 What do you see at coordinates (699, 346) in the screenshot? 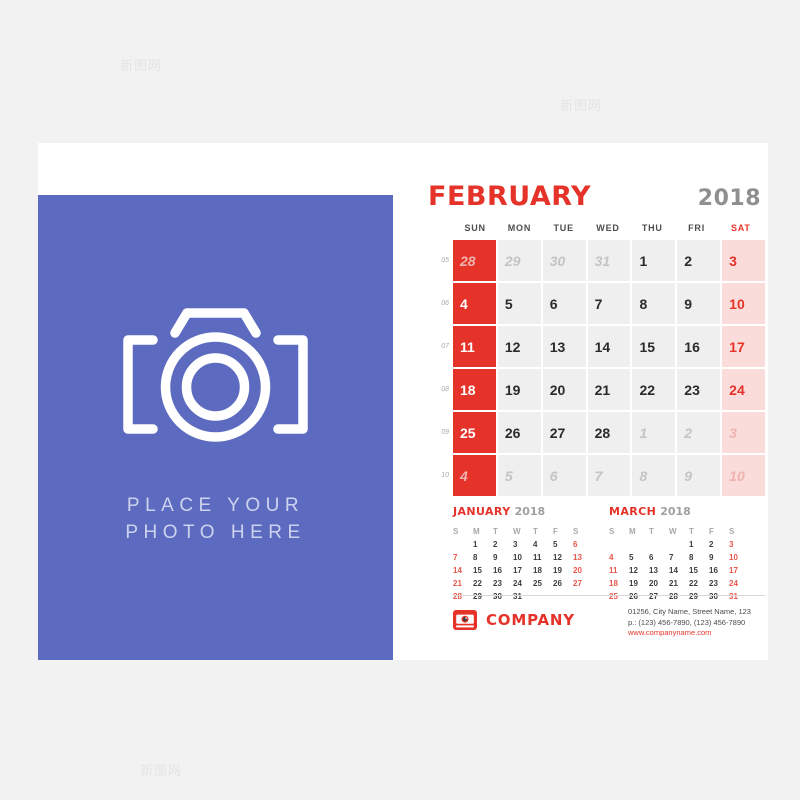
I see `day-cell: 16` at bounding box center [699, 346].